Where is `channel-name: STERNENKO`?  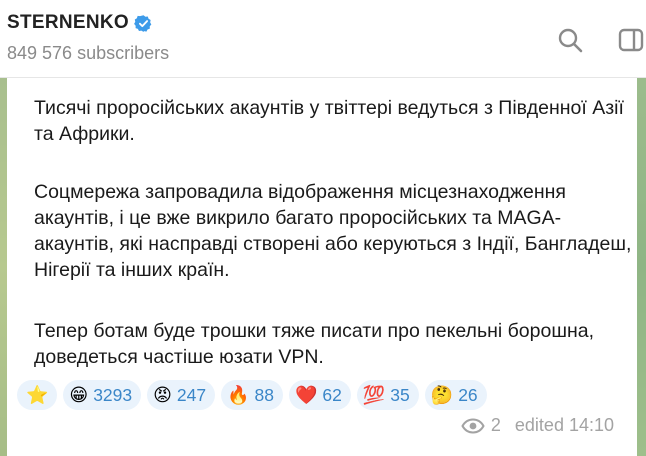
channel-name: STERNENKO is located at coordinates (68, 23).